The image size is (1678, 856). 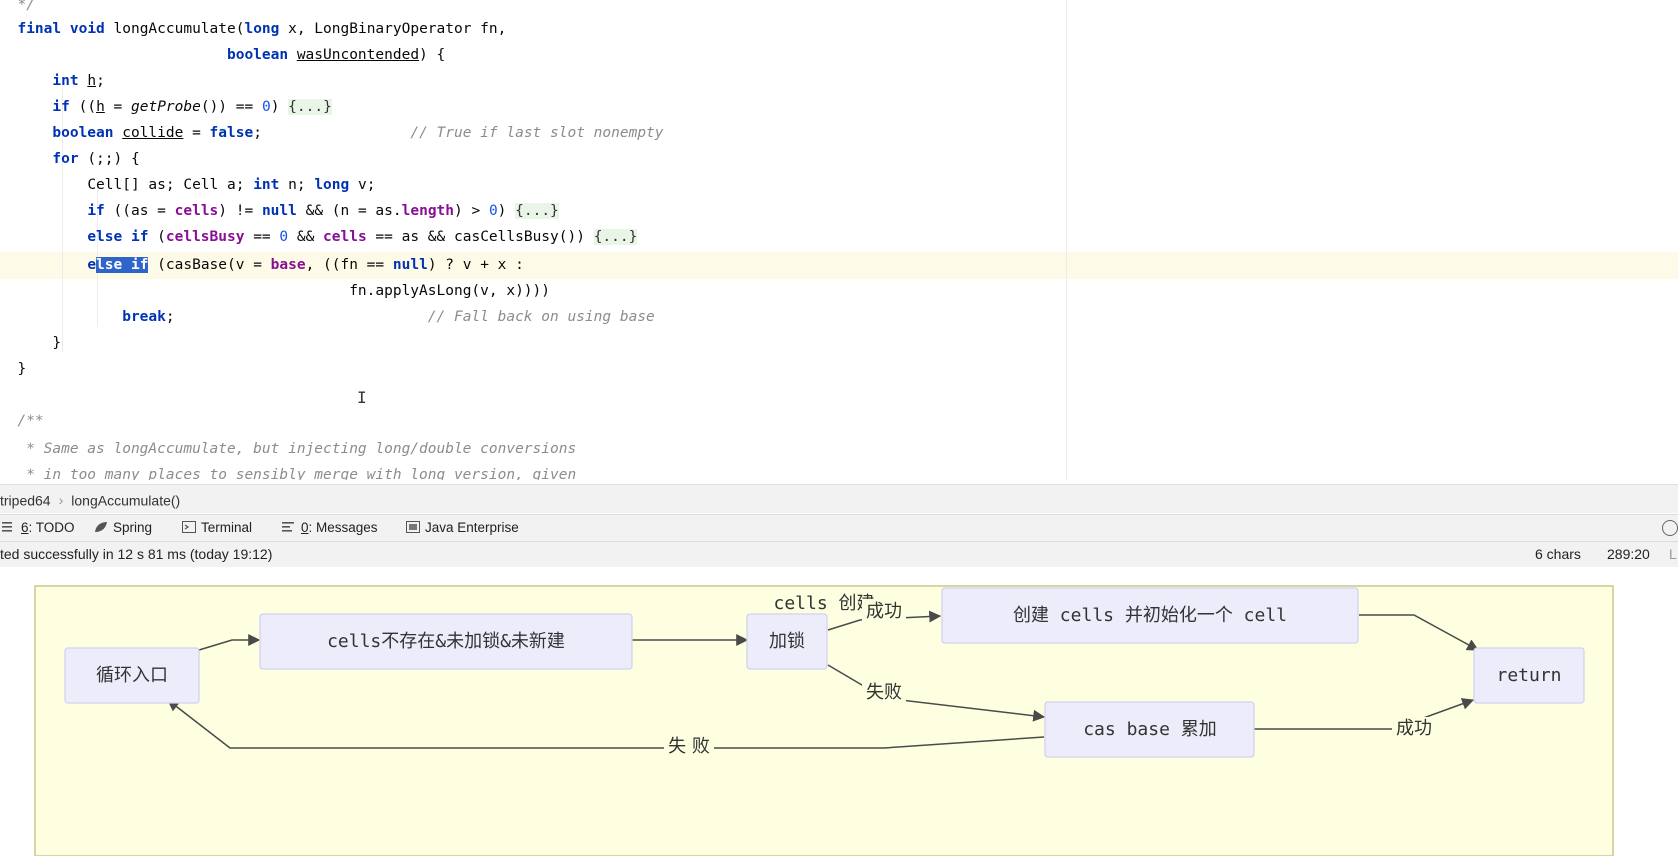 I want to click on field: length, so click(x=428, y=211).